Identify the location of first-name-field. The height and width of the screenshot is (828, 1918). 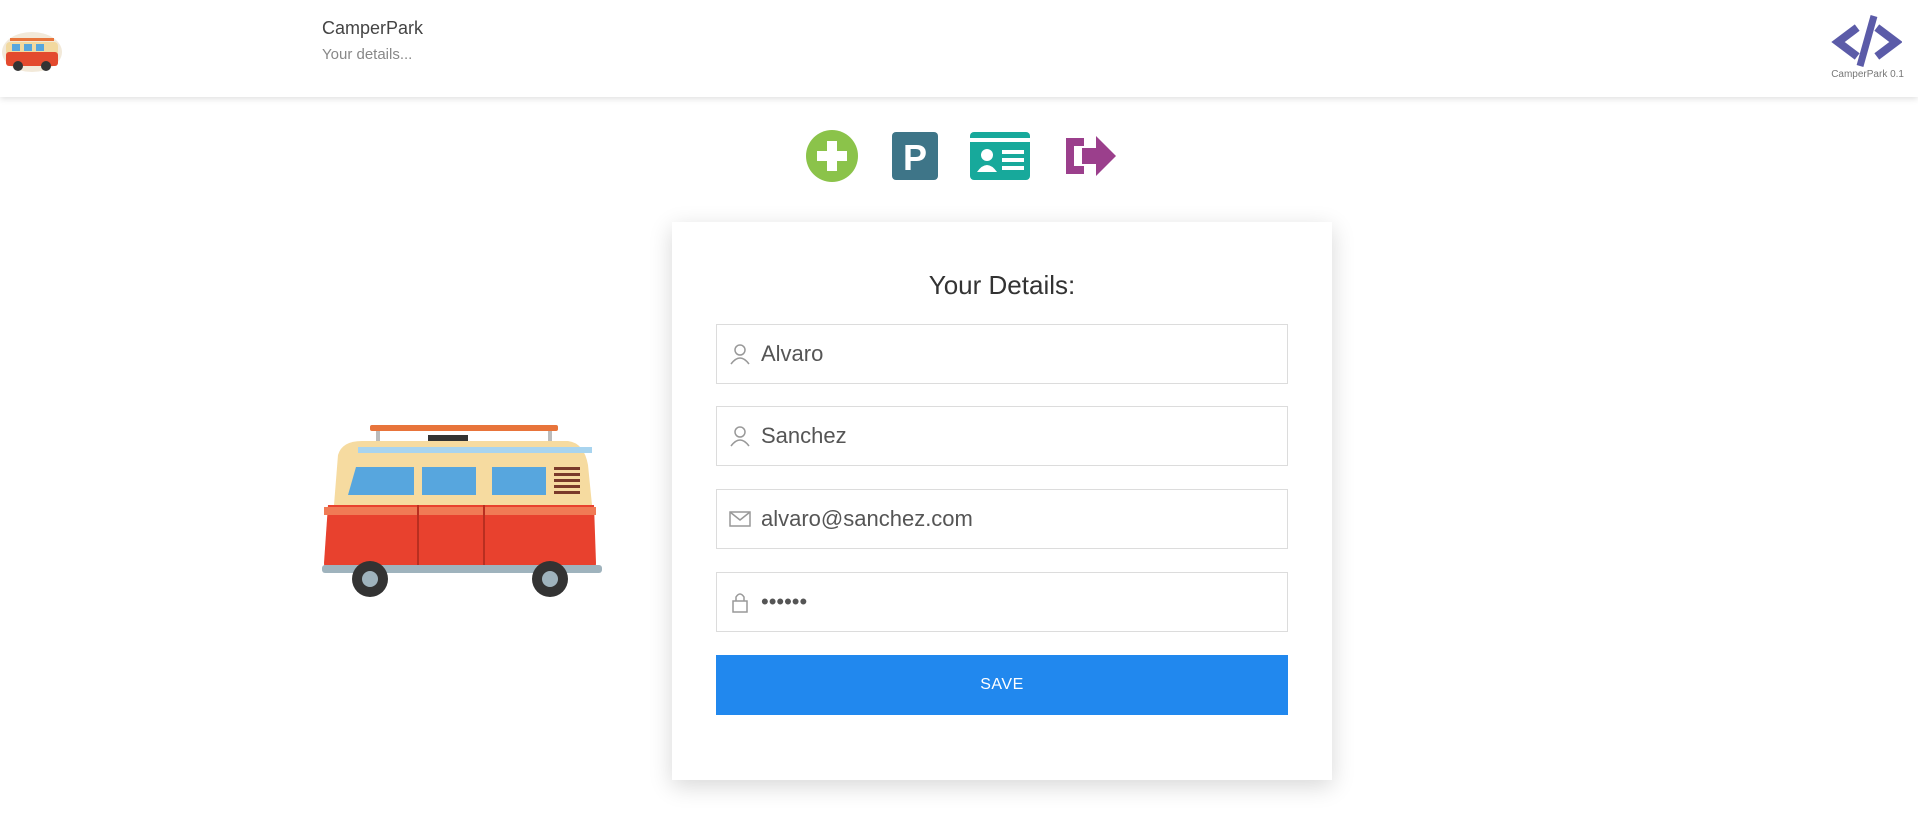
(1002, 354).